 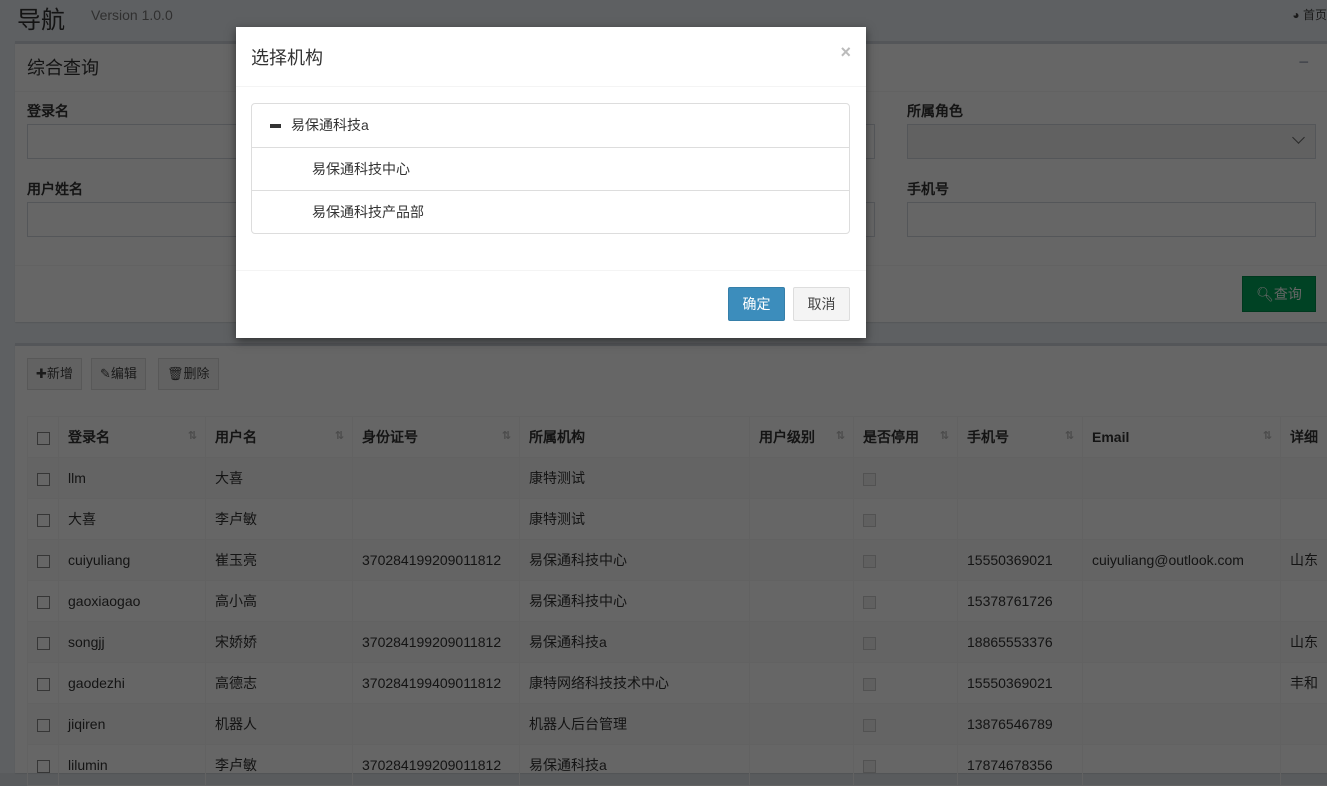 I want to click on login-name-cell: songjj, so click(x=132, y=642).